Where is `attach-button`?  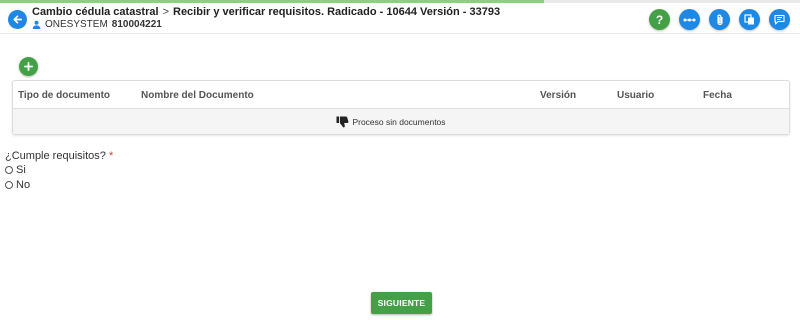
attach-button is located at coordinates (719, 19).